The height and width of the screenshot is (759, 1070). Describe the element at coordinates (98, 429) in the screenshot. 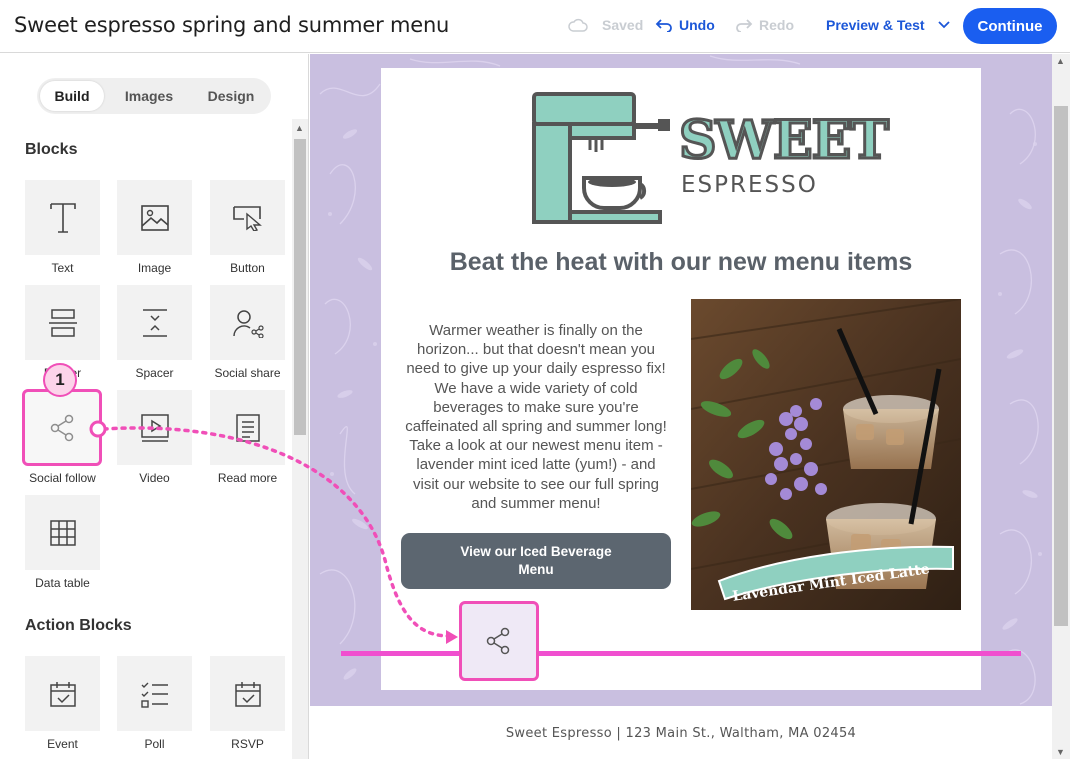

I see `drag-start-handle` at that location.